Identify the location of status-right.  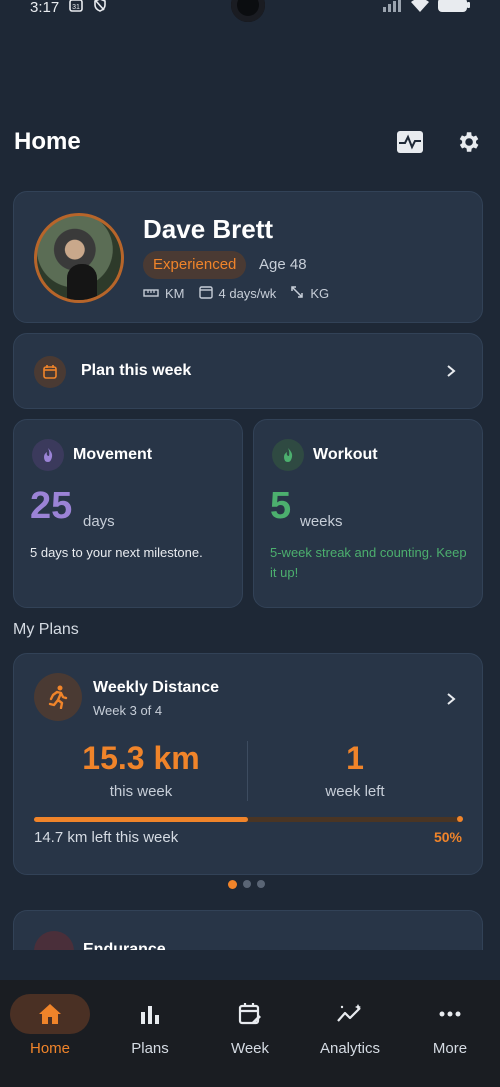
(426, 8).